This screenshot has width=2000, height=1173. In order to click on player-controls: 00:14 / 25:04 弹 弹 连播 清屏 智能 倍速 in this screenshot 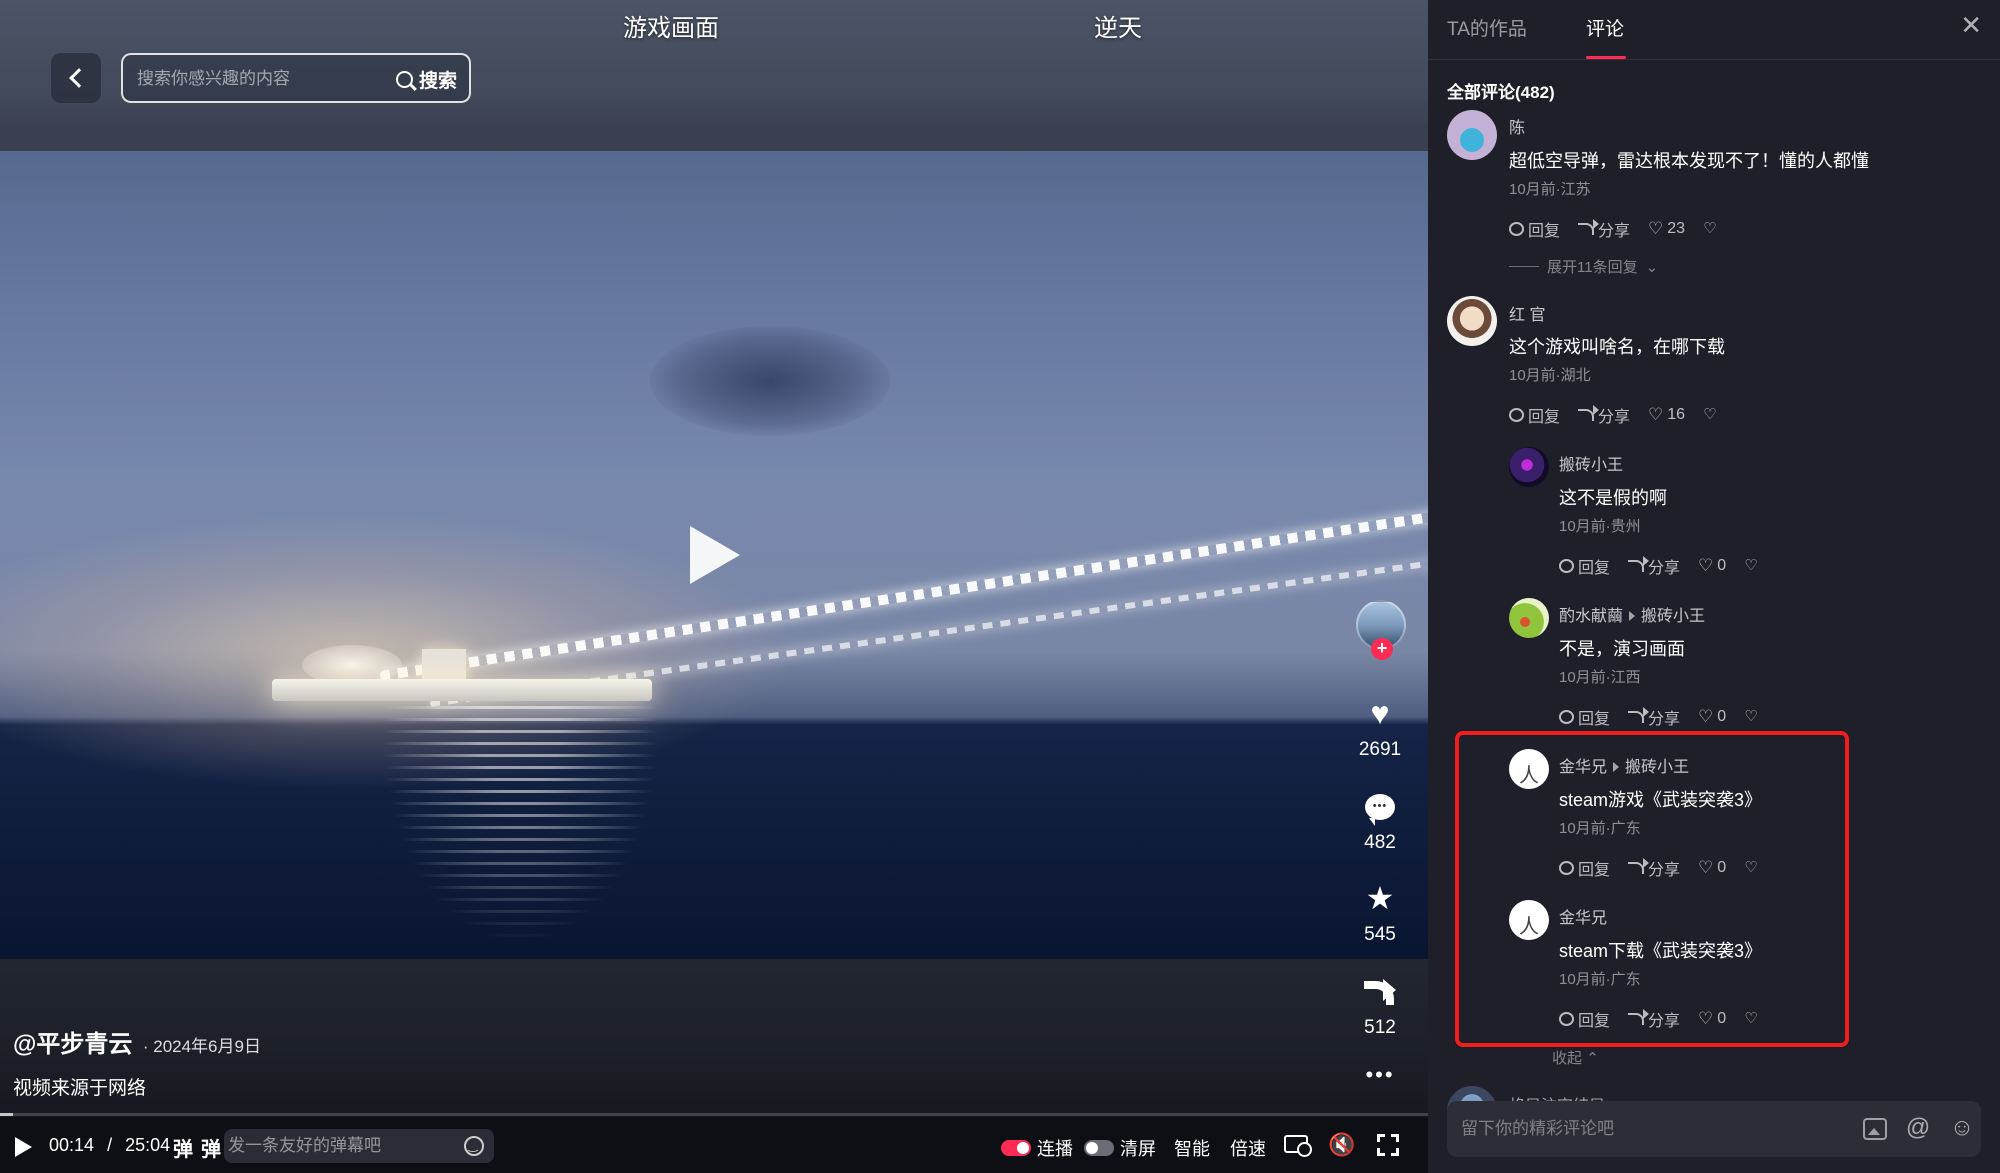, I will do `click(714, 1145)`.